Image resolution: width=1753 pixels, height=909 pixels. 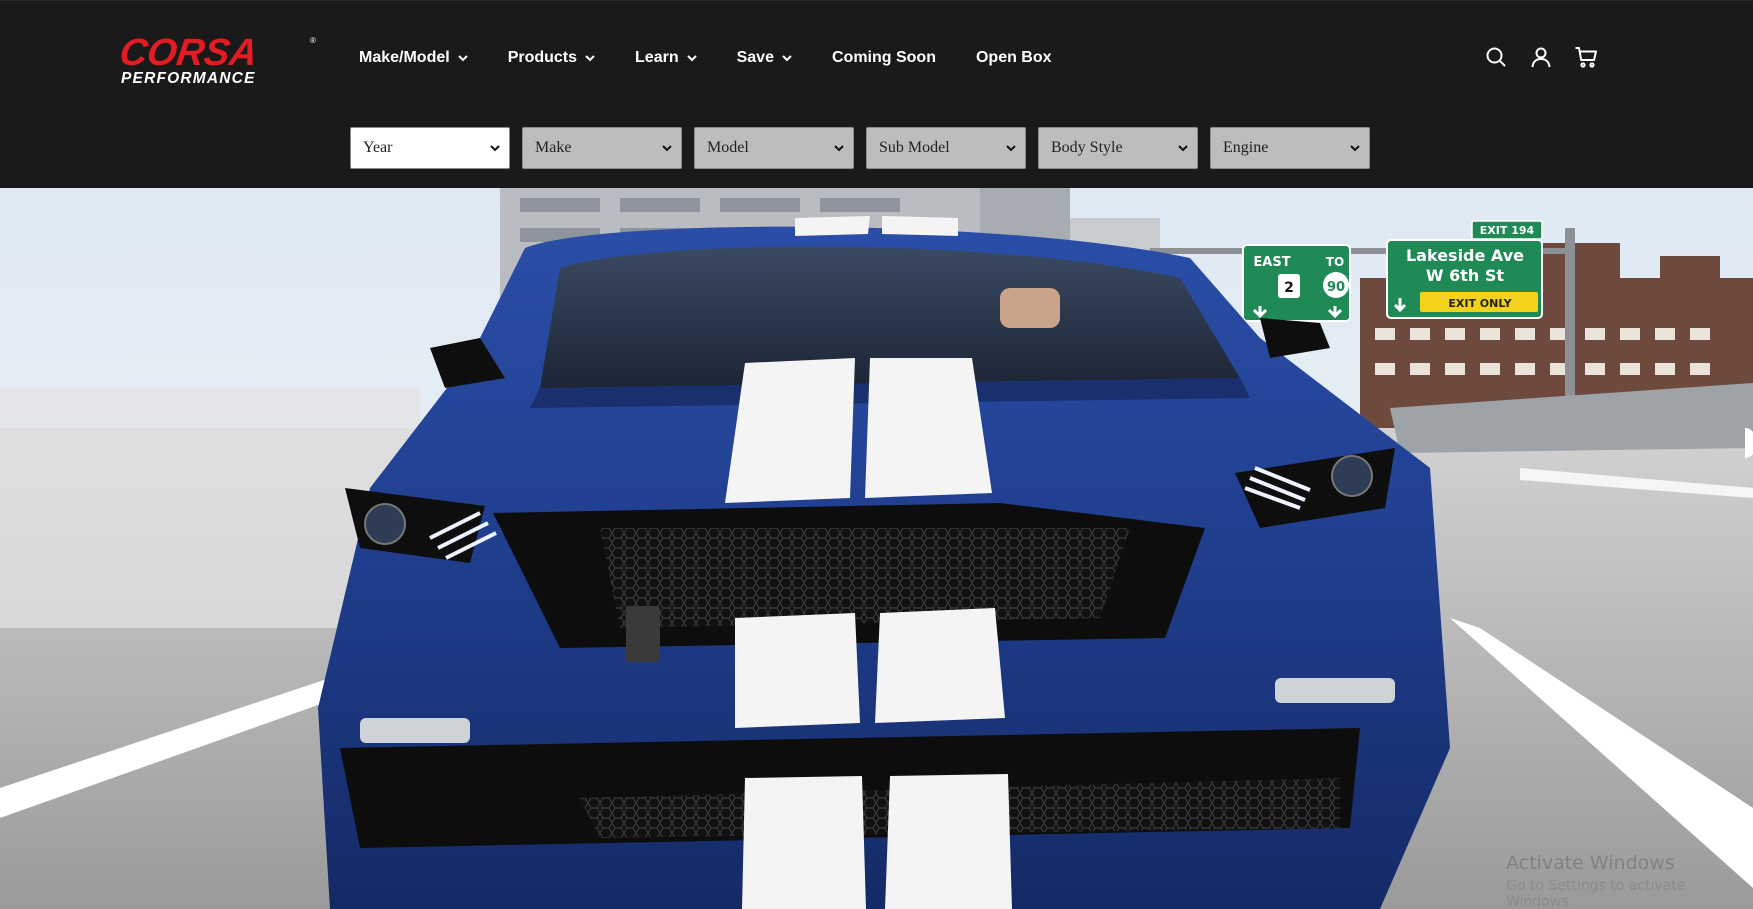 I want to click on body-style-select: Body Style, so click(x=1118, y=148).